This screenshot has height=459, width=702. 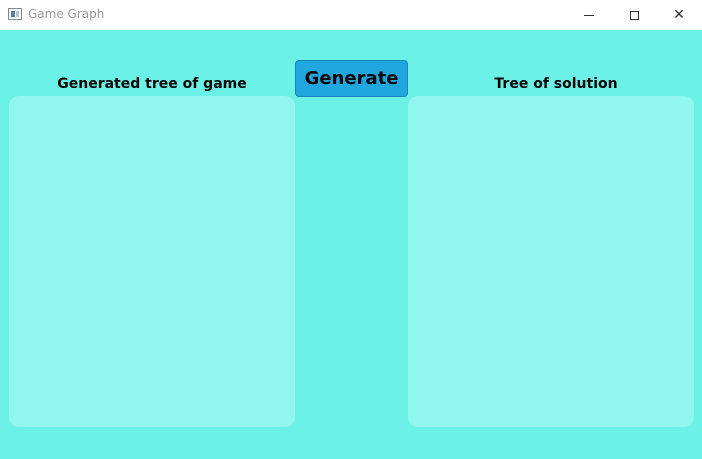 What do you see at coordinates (152, 84) in the screenshot?
I see `generated-tree-title: Generated tree of game` at bounding box center [152, 84].